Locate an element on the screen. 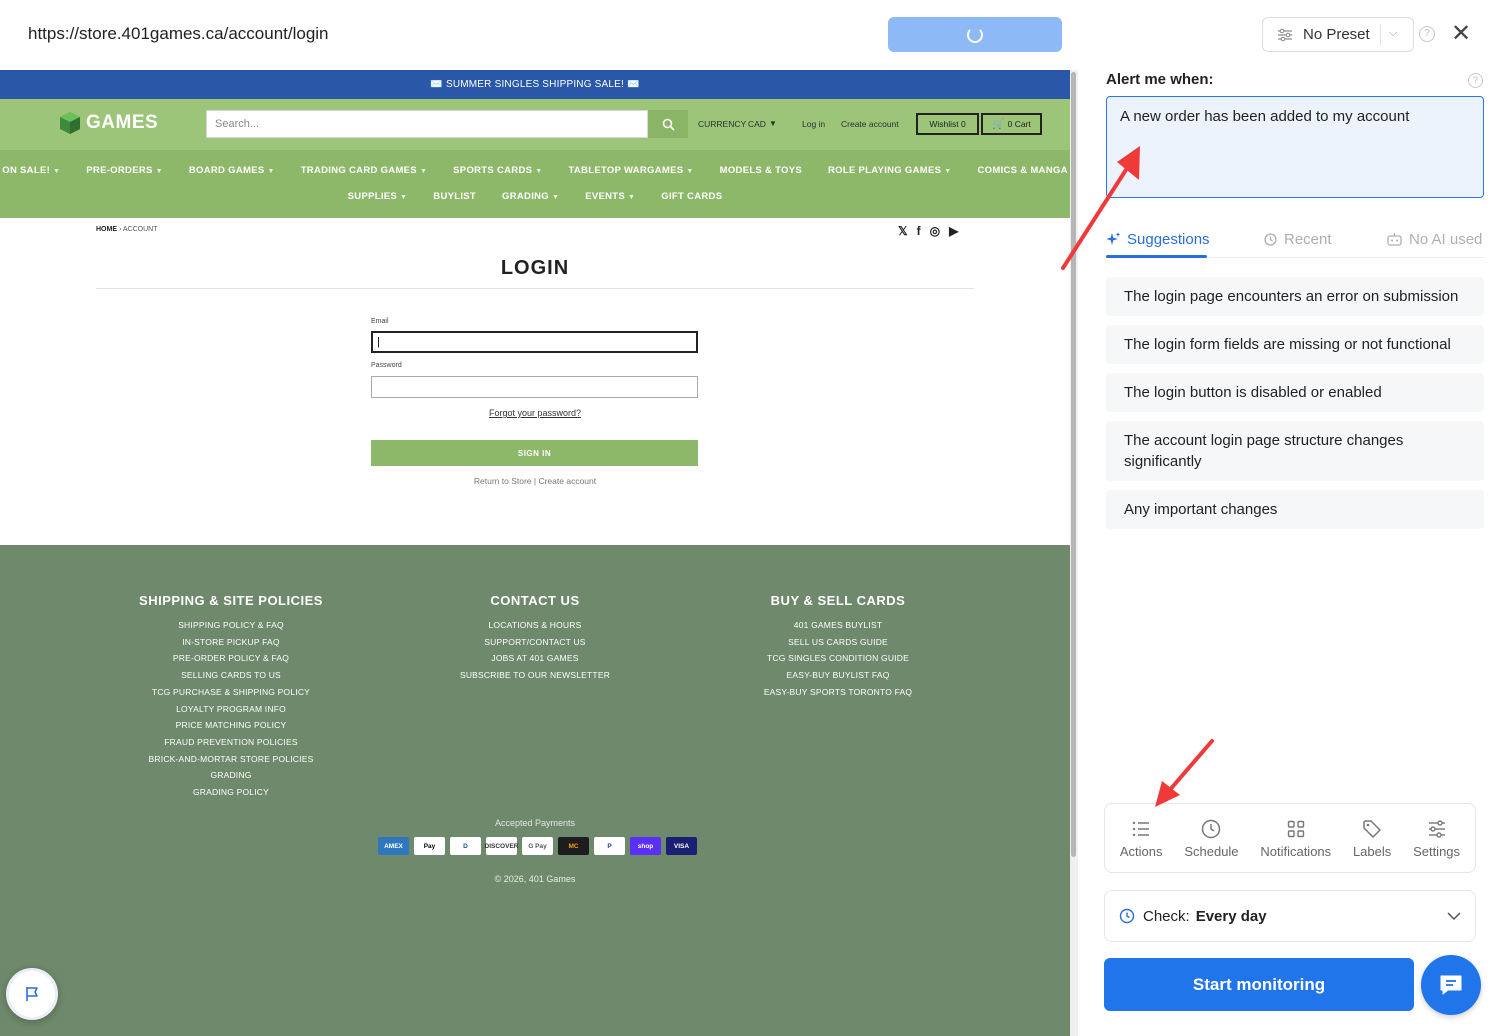  footer-link: GRADING is located at coordinates (231, 775).